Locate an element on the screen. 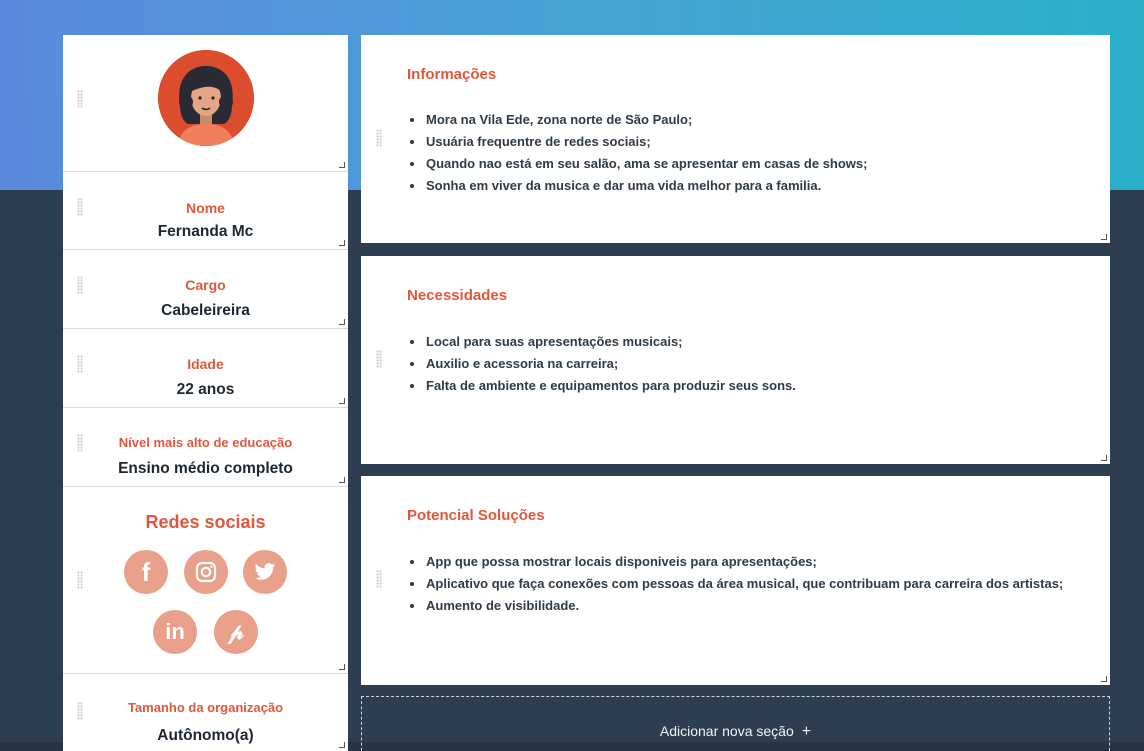 The width and height of the screenshot is (1144, 751). list-item: Auxilio e acessoria na carreira; is located at coordinates (748, 364).